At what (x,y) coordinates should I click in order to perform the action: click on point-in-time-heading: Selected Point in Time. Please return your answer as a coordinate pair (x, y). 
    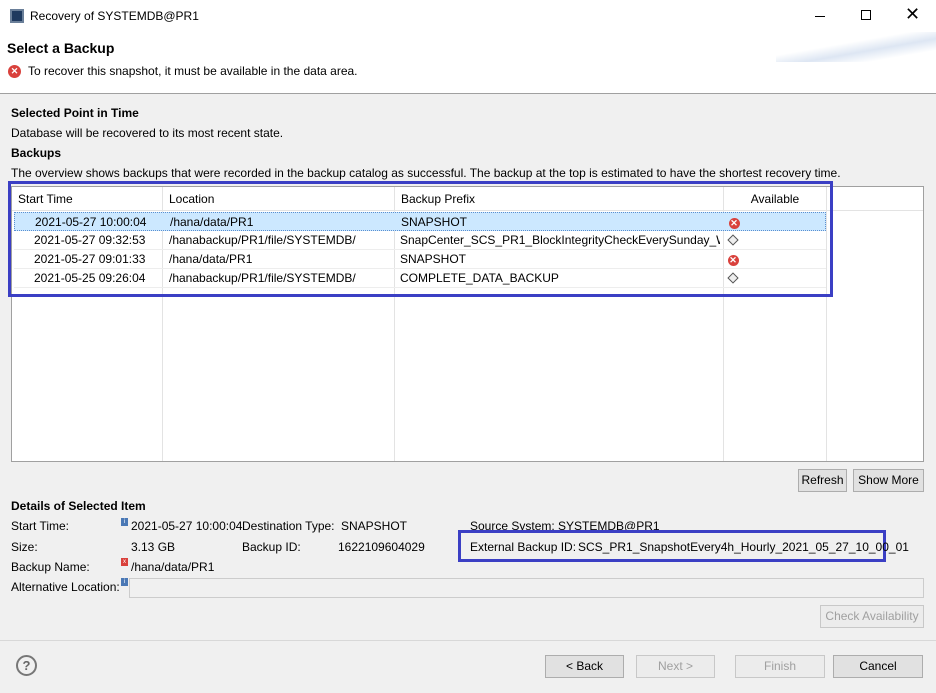
    Looking at the image, I should click on (75, 113).